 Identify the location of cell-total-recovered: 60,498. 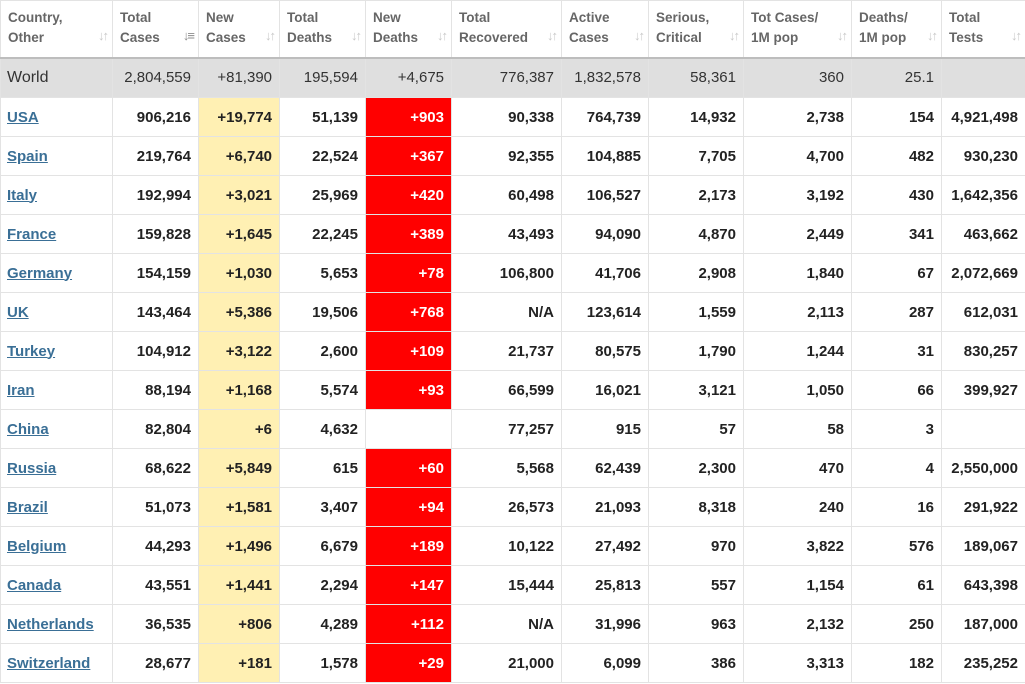
(506, 195).